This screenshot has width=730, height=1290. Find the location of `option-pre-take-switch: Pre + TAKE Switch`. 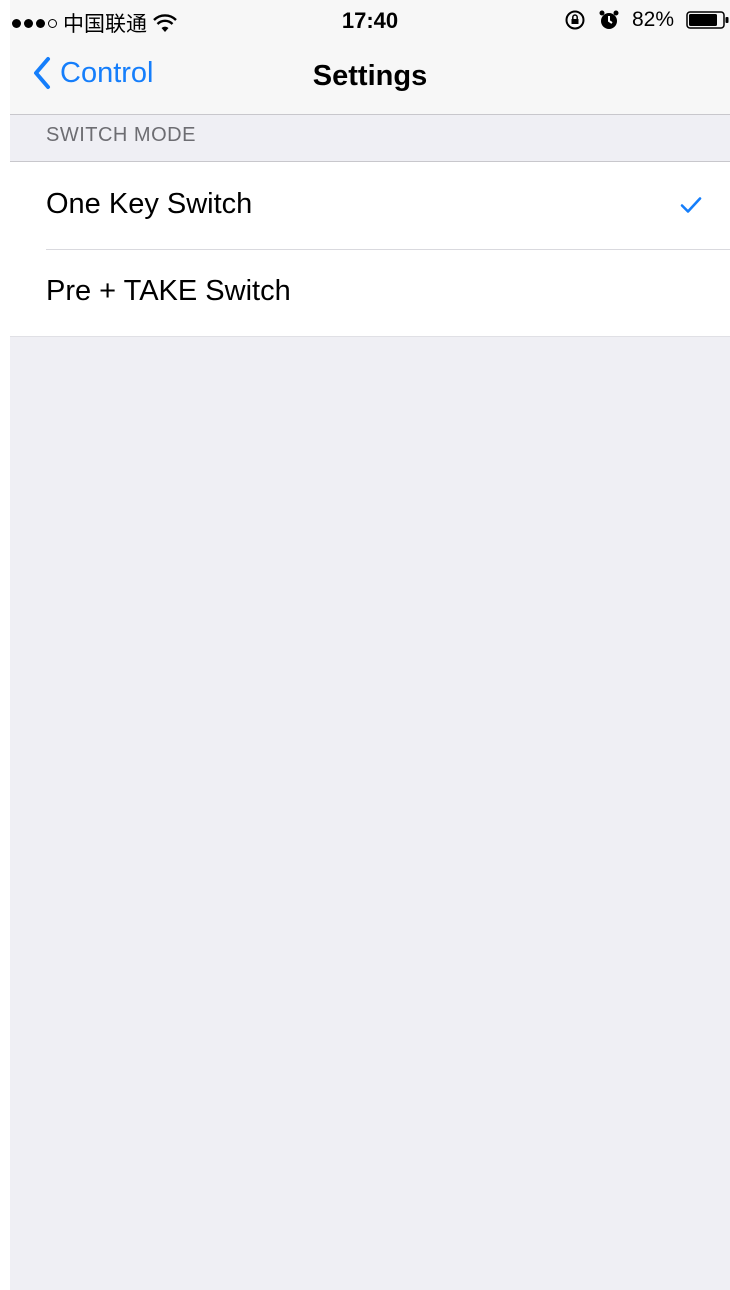

option-pre-take-switch: Pre + TAKE Switch is located at coordinates (370, 292).